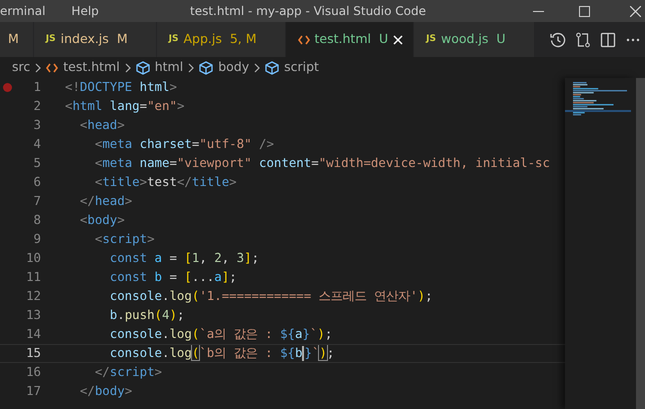 Image resolution: width=645 pixels, height=409 pixels. Describe the element at coordinates (165, 182) in the screenshot. I see `code-line: <title>test</title>` at that location.